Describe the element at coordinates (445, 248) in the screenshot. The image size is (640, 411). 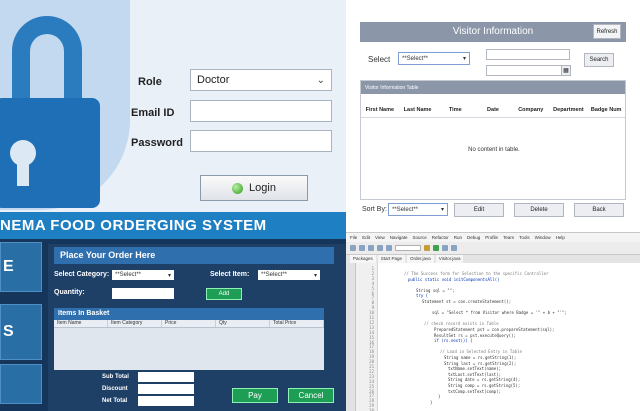
I see `debug-icon` at that location.